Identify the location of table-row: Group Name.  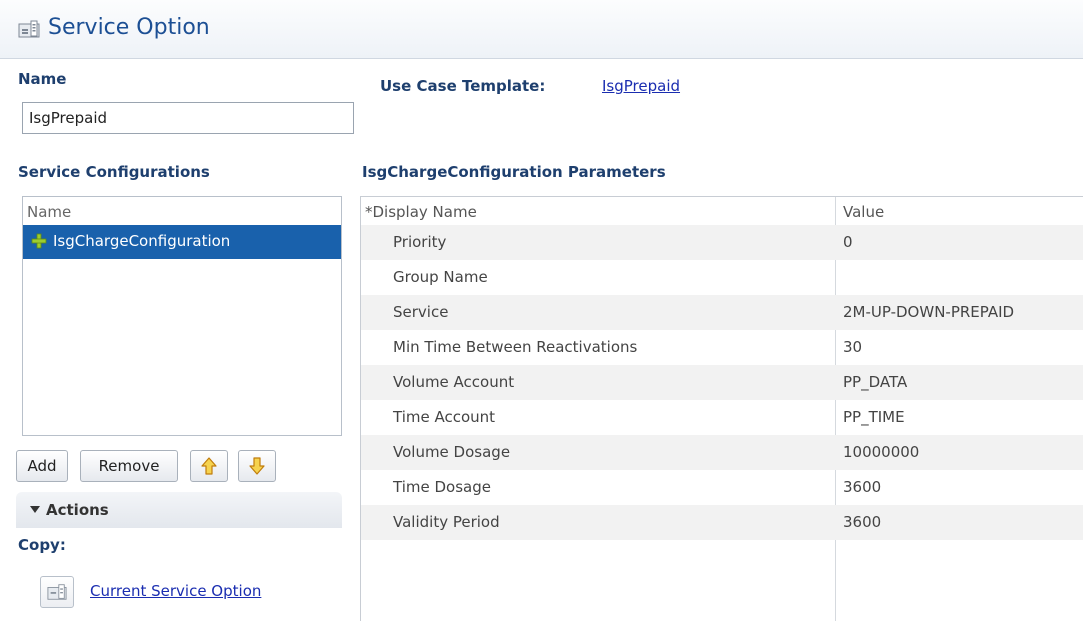
(722, 277).